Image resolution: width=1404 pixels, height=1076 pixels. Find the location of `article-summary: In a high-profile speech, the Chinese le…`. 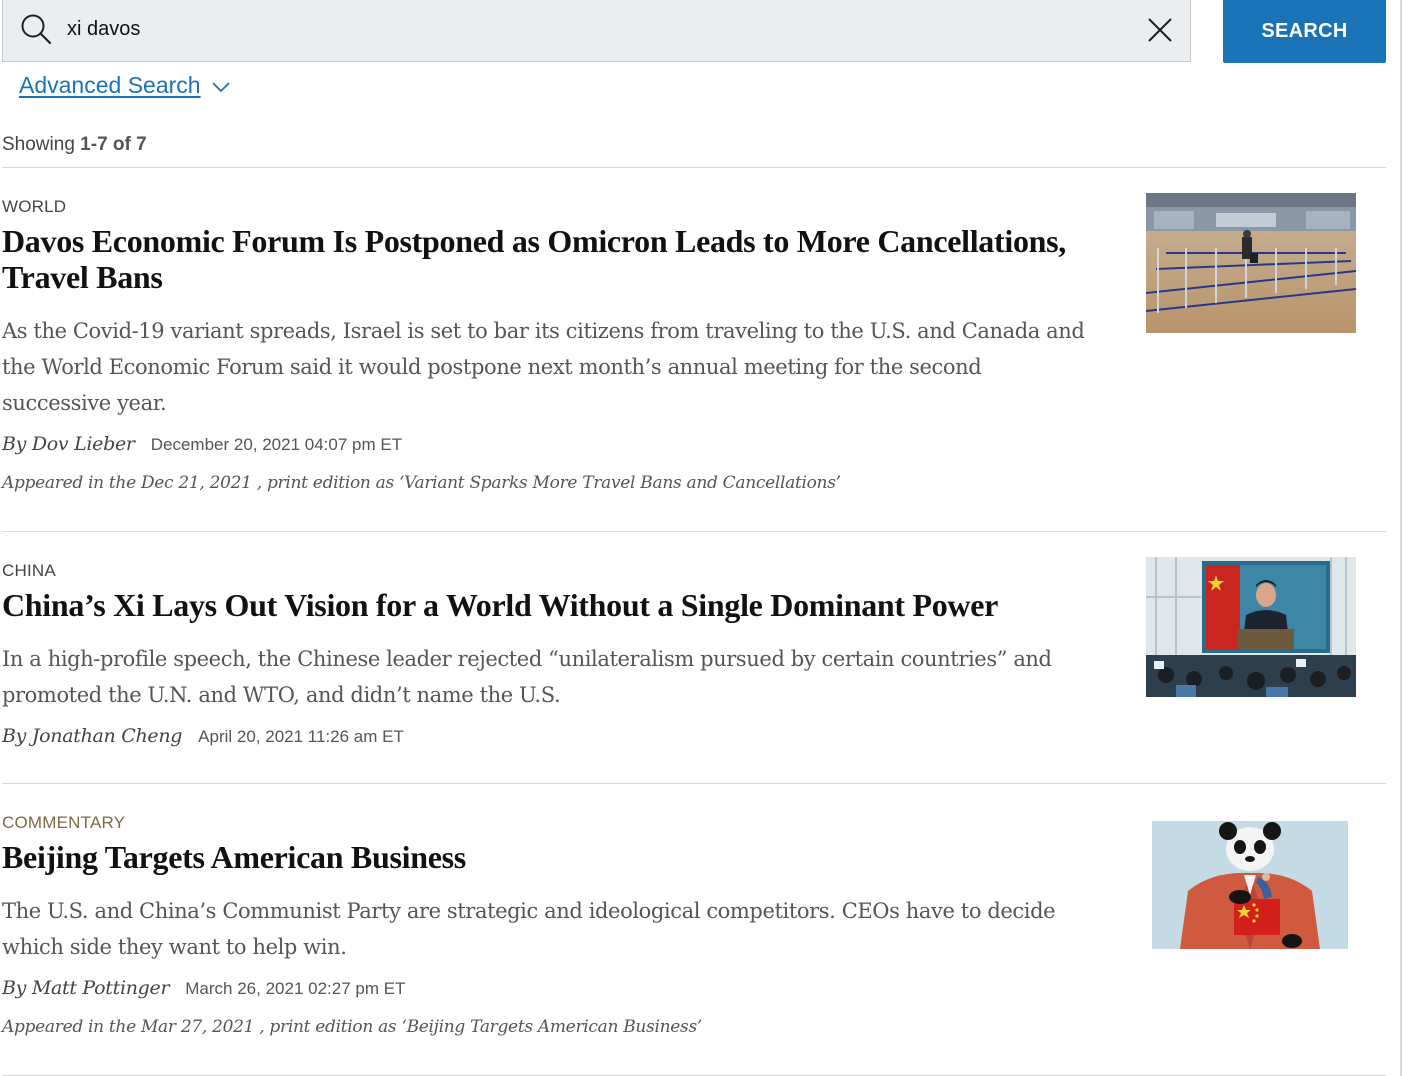

article-summary: In a high-profile speech, the Chinese le… is located at coordinates (527, 677).